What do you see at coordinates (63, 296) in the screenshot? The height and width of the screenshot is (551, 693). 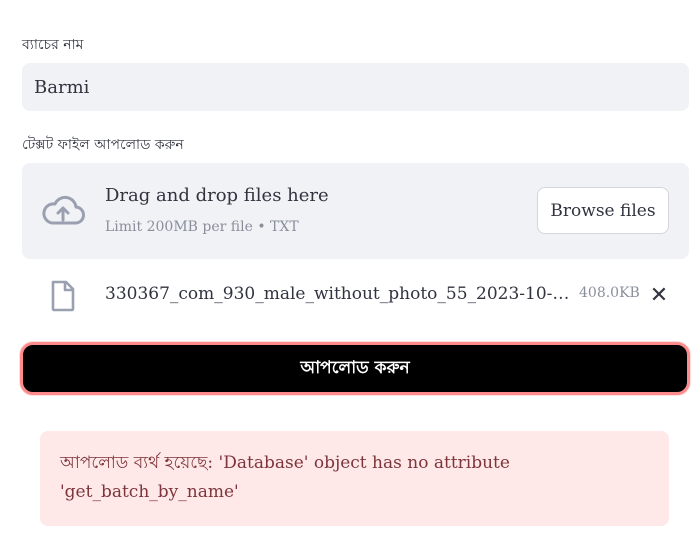 I see `file-icon` at bounding box center [63, 296].